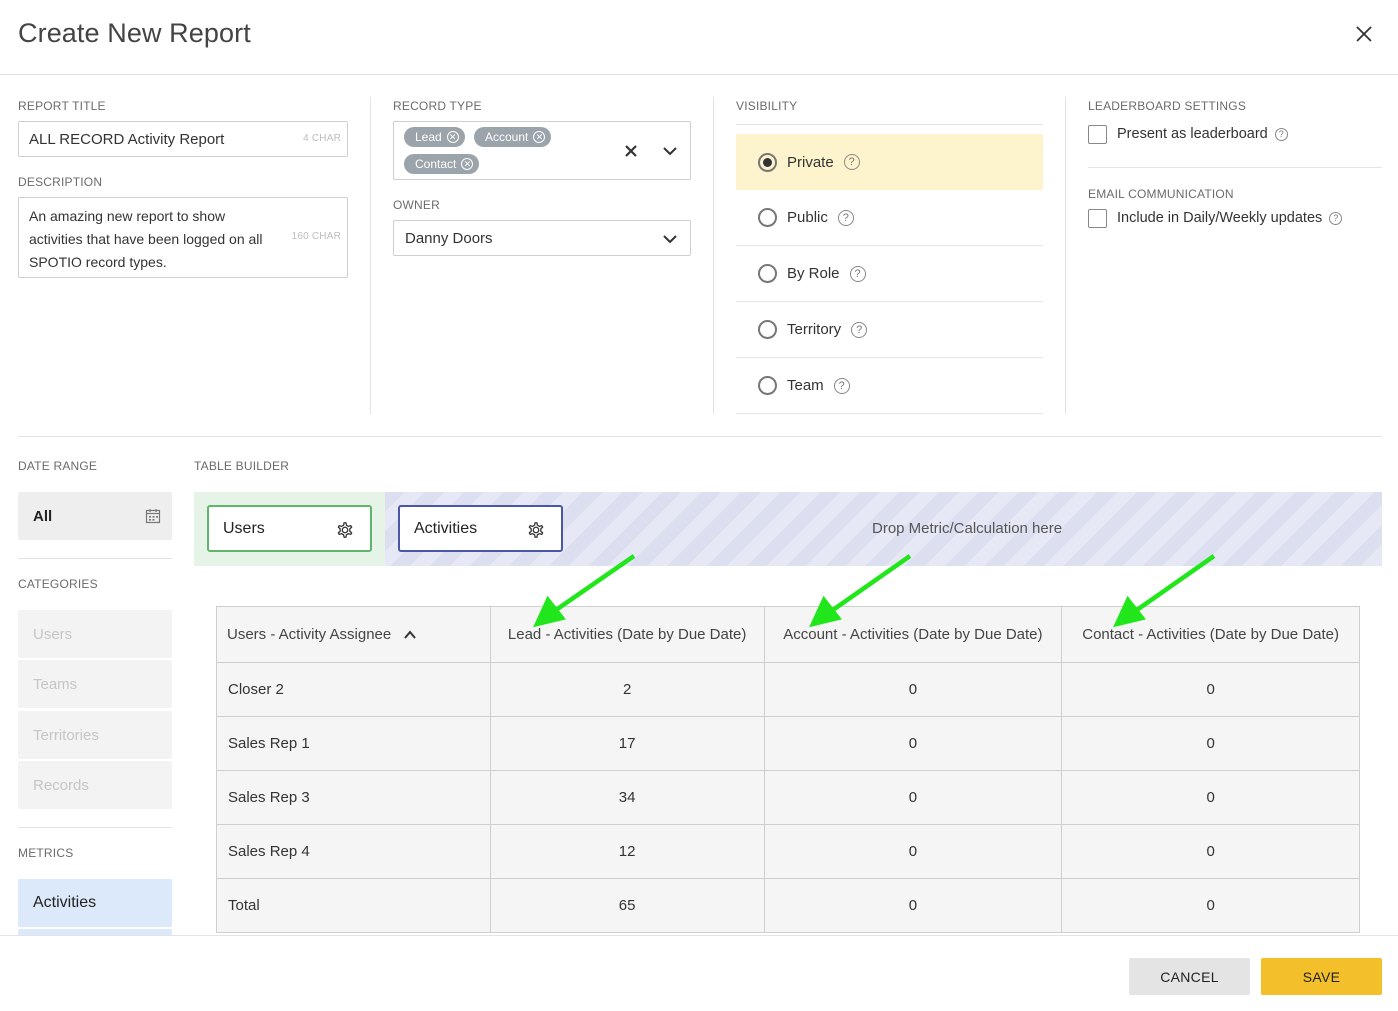 The height and width of the screenshot is (1011, 1398). What do you see at coordinates (1321, 976) in the screenshot?
I see `save-button: SAVE` at bounding box center [1321, 976].